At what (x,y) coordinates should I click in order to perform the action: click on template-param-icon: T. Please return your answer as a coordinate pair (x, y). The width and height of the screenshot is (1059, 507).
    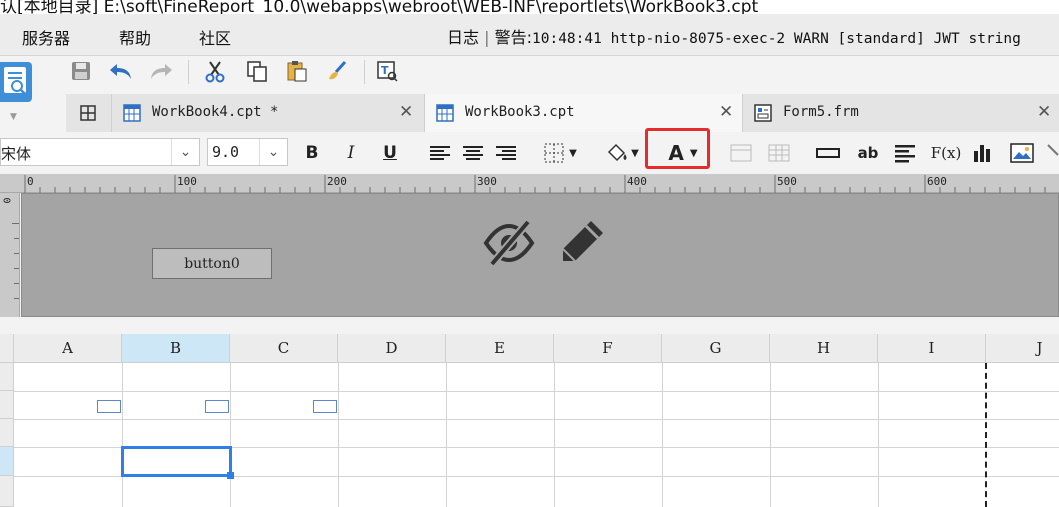
    Looking at the image, I should click on (387, 71).